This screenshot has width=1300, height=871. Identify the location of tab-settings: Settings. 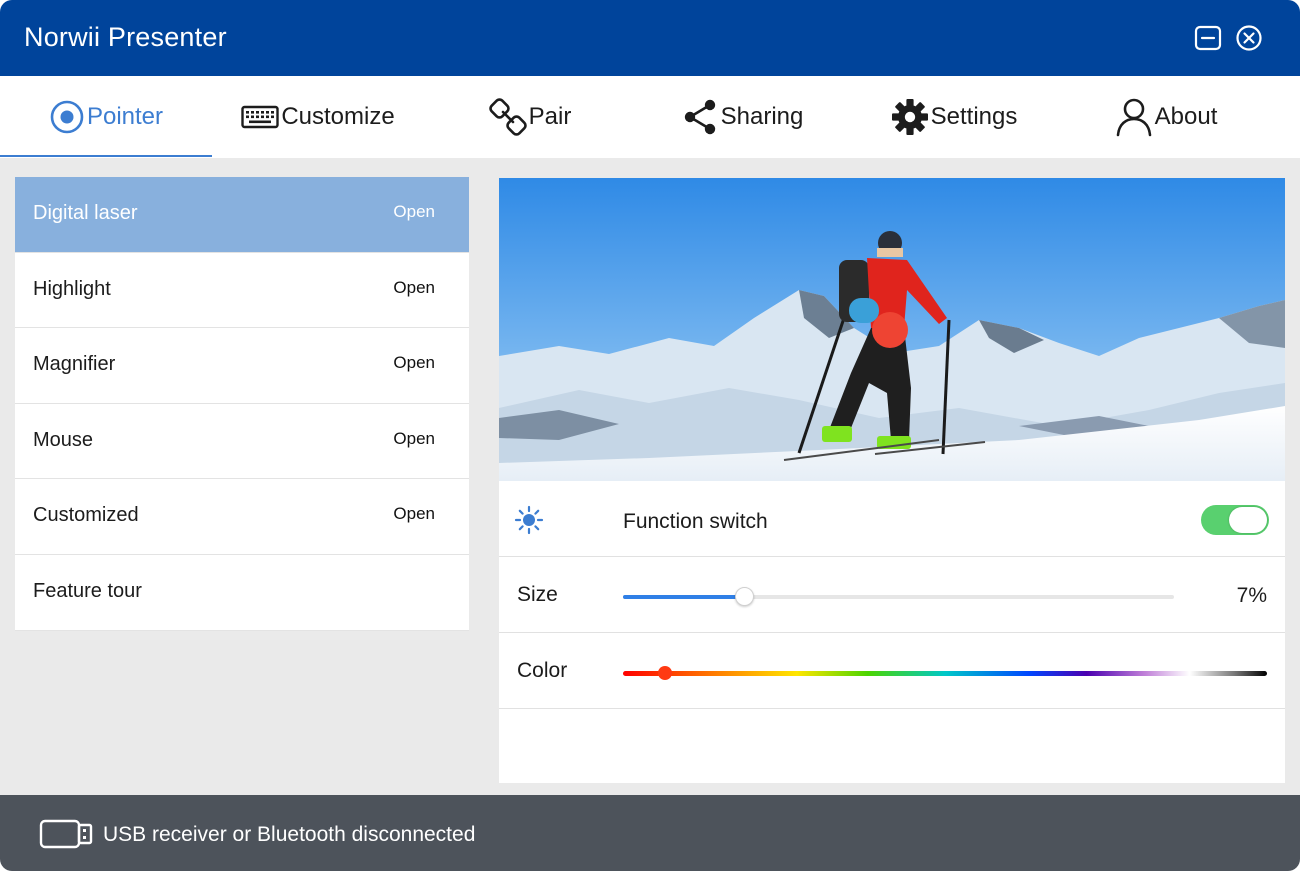
(954, 117).